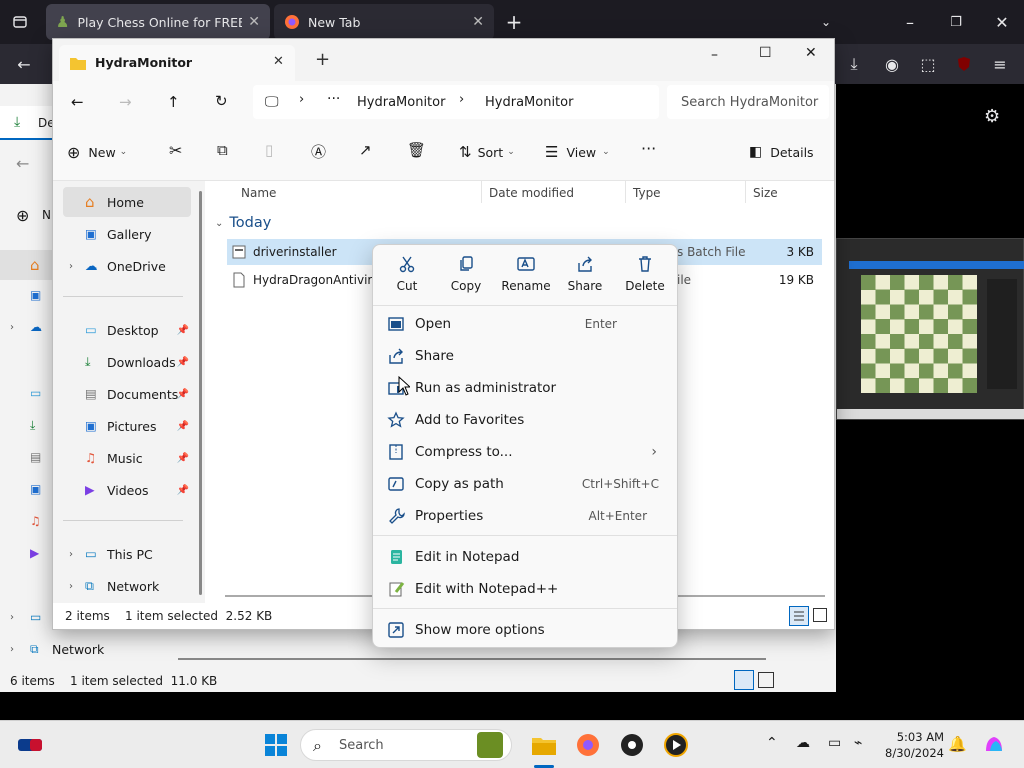  I want to click on network-status-icon: ⌁, so click(858, 743).